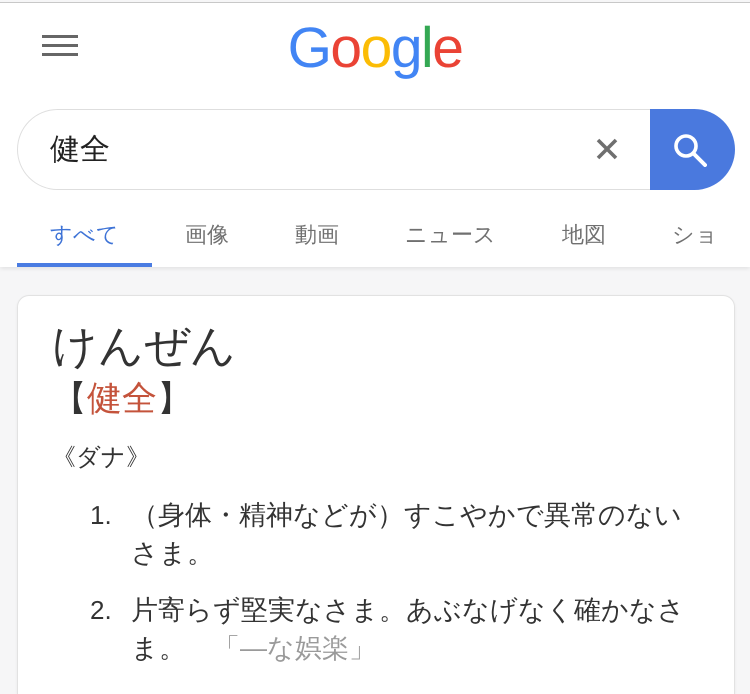 The width and height of the screenshot is (750, 694). What do you see at coordinates (84, 238) in the screenshot?
I see `tab: すべて` at bounding box center [84, 238].